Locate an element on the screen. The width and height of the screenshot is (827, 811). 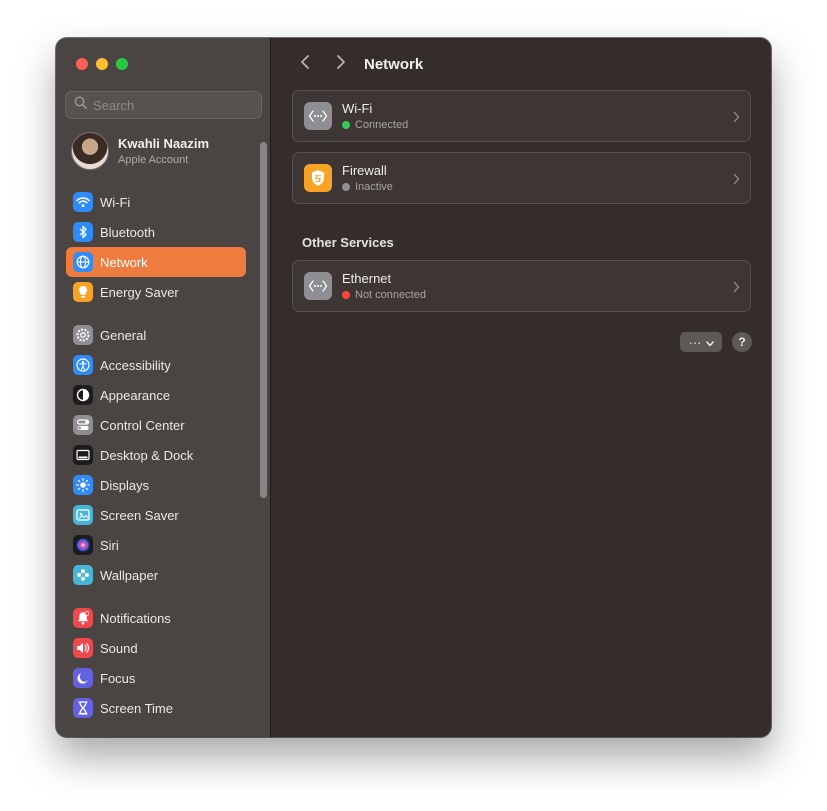
service-row-ethernet: Ethernet Not connected is located at coordinates (521, 286).